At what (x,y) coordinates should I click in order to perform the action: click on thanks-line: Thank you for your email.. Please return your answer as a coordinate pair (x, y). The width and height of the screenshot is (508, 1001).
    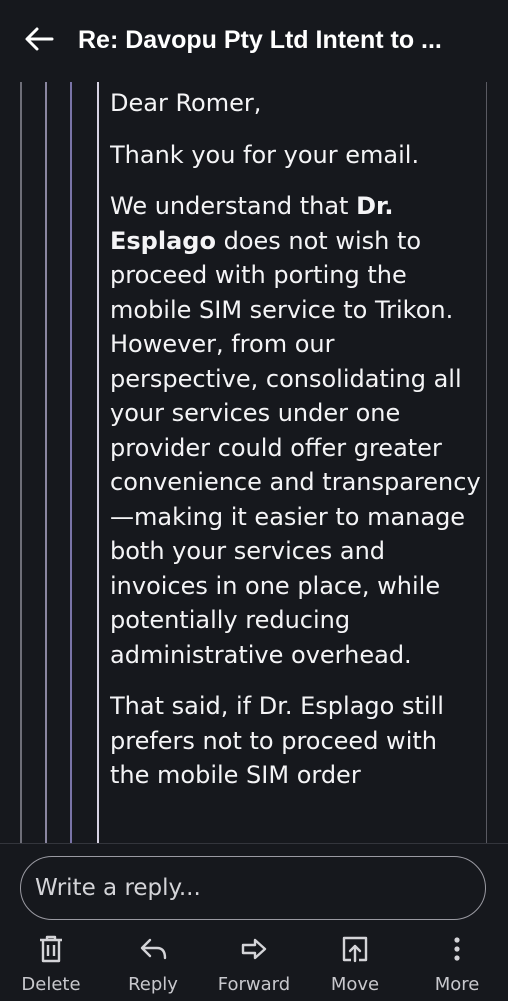
    Looking at the image, I should click on (265, 154).